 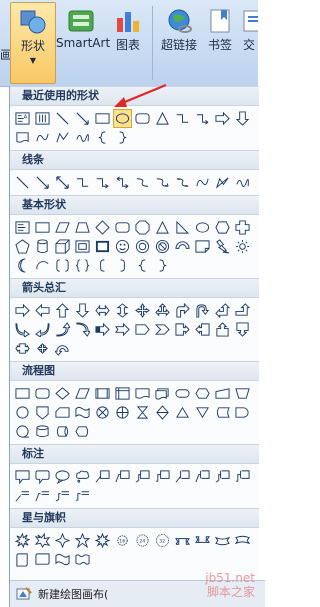 What do you see at coordinates (222, 540) in the screenshot?
I see `curved-up-ribbon-shape` at bounding box center [222, 540].